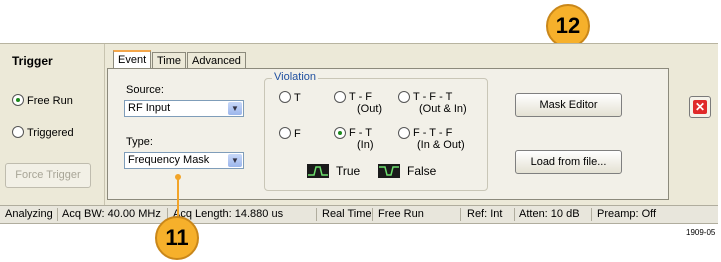 The width and height of the screenshot is (721, 262). I want to click on callout-12: 12, so click(568, 26).